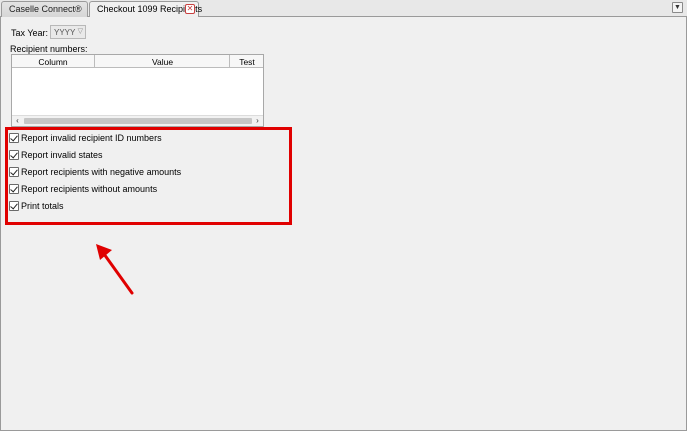 This screenshot has width=687, height=431. What do you see at coordinates (137, 90) in the screenshot?
I see `recipient-numbers-grid: Column Value Test ‹ ›` at bounding box center [137, 90].